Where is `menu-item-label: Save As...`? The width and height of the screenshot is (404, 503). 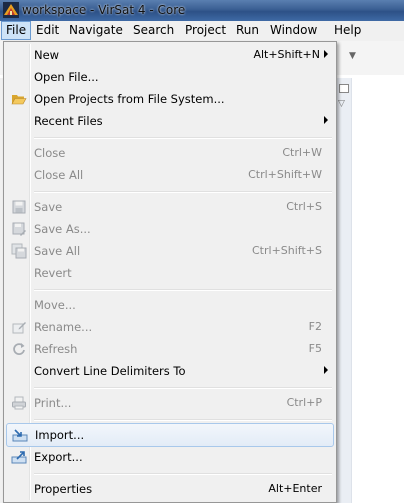
menu-item-label: Save As... is located at coordinates (62, 229).